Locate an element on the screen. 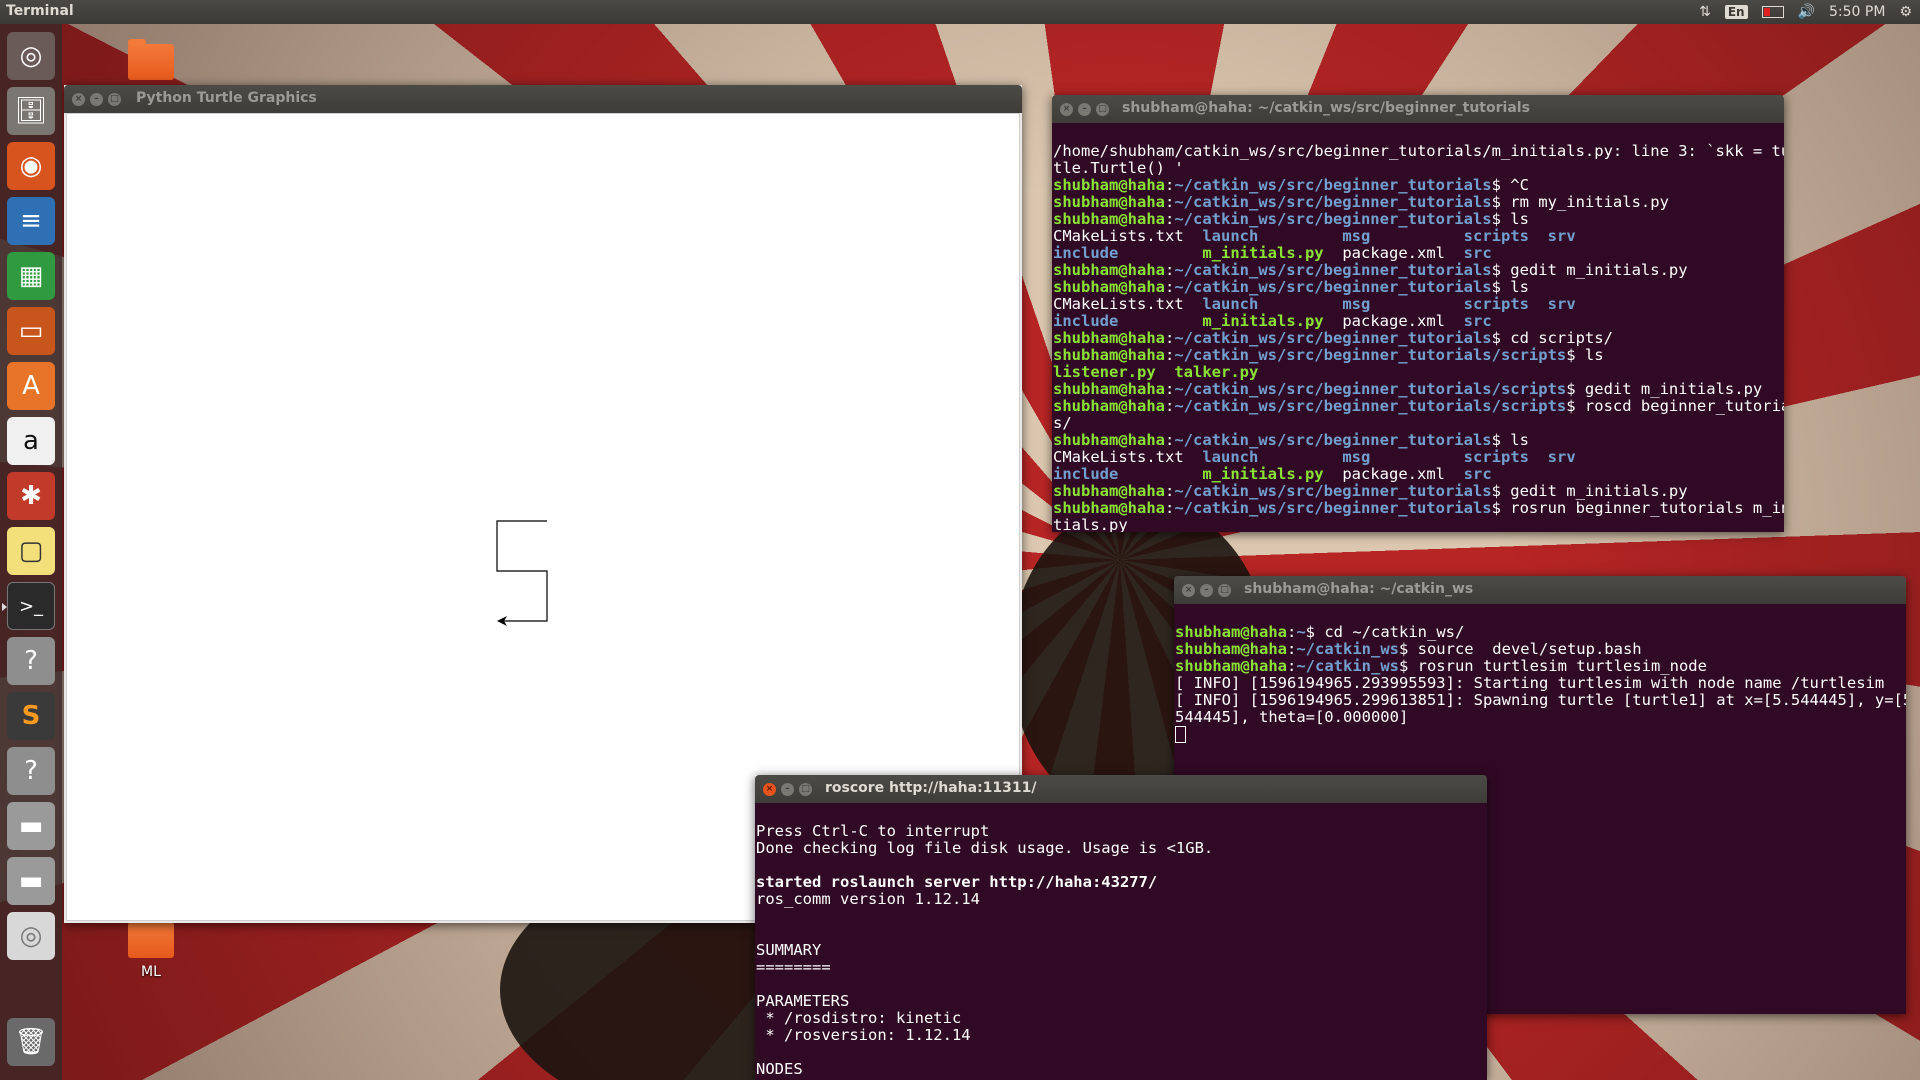 The height and width of the screenshot is (1080, 1920). terminal-line: Press Ctrl-C to interrupt is located at coordinates (873, 831).